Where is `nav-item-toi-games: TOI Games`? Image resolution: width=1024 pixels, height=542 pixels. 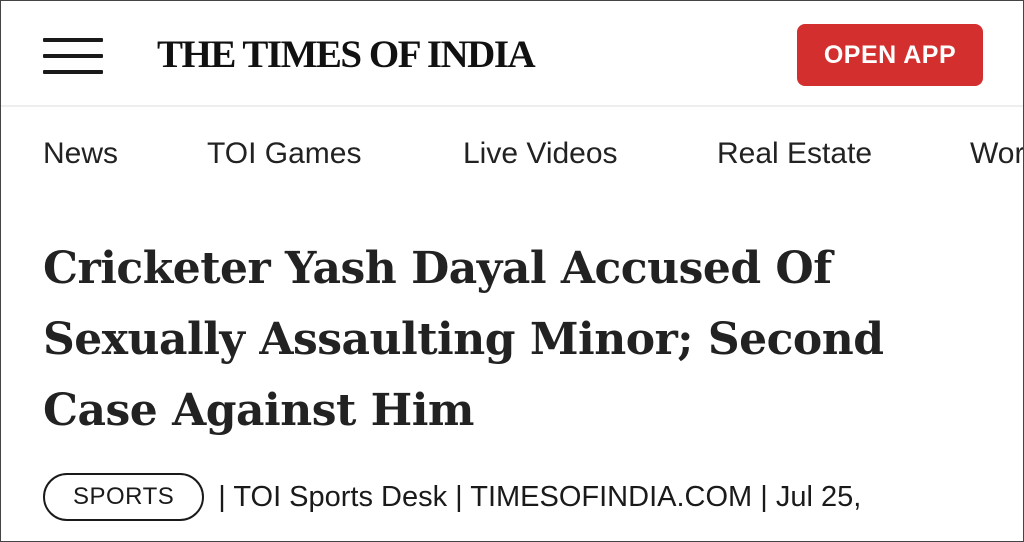 nav-item-toi-games: TOI Games is located at coordinates (284, 154).